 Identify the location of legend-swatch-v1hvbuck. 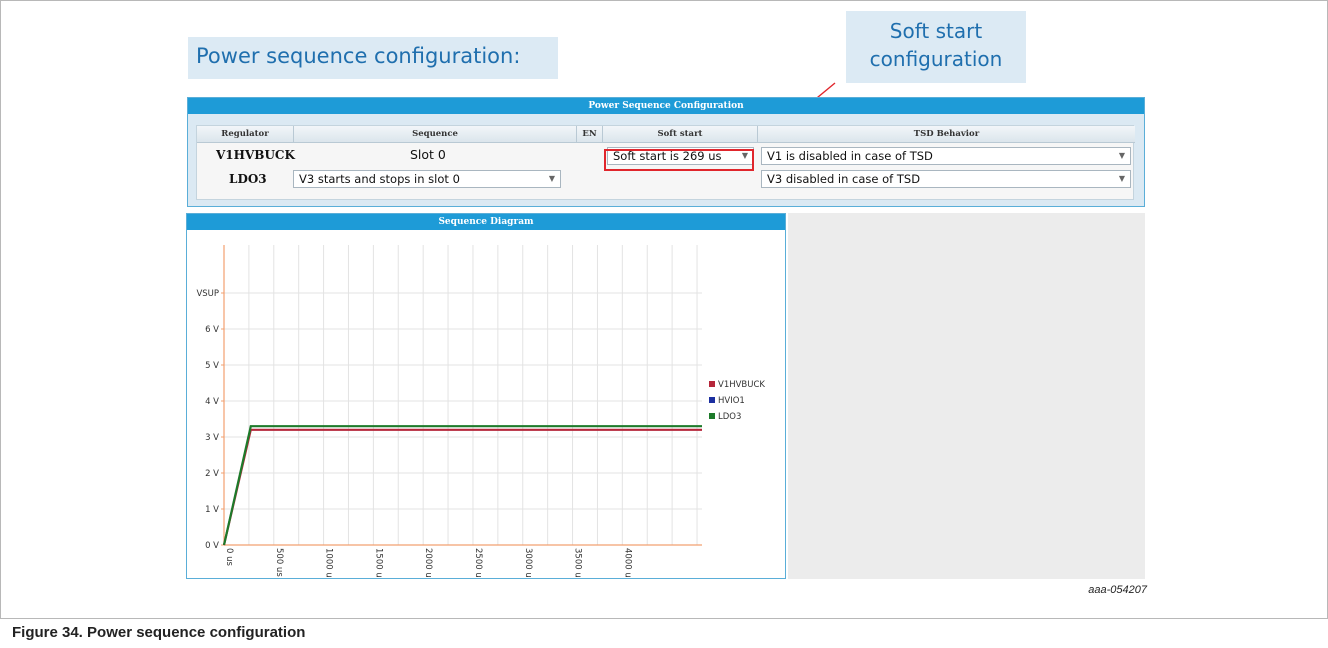
(712, 384).